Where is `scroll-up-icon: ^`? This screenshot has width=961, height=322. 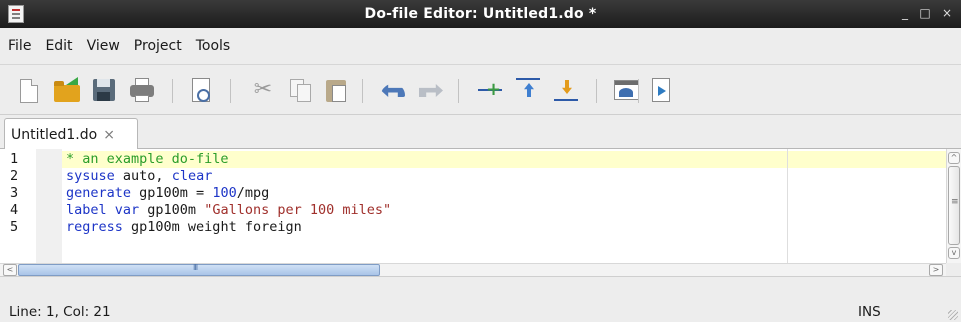 scroll-up-icon: ^ is located at coordinates (954, 158).